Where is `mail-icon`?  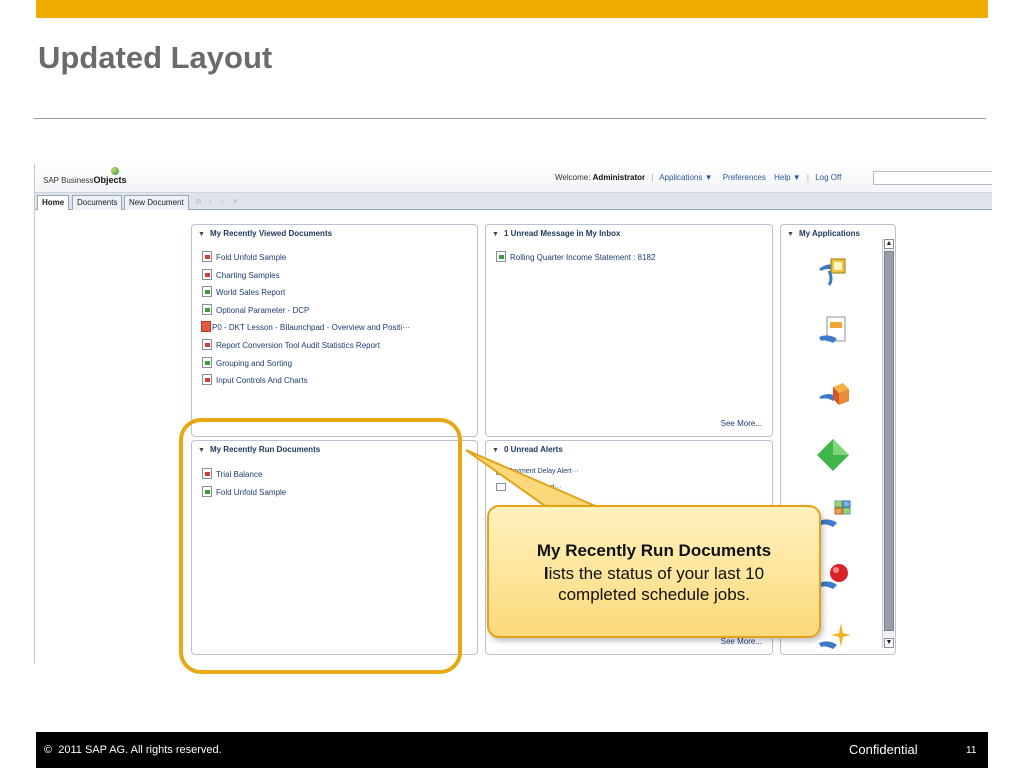 mail-icon is located at coordinates (501, 487).